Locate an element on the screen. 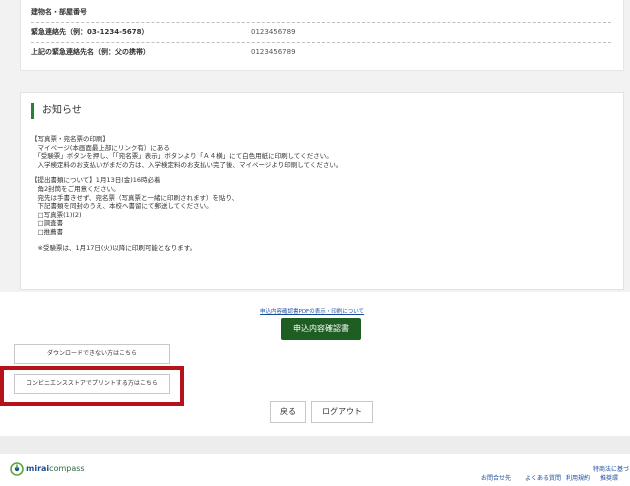  table-row: 建物名・部屋番号 is located at coordinates (321, 12).